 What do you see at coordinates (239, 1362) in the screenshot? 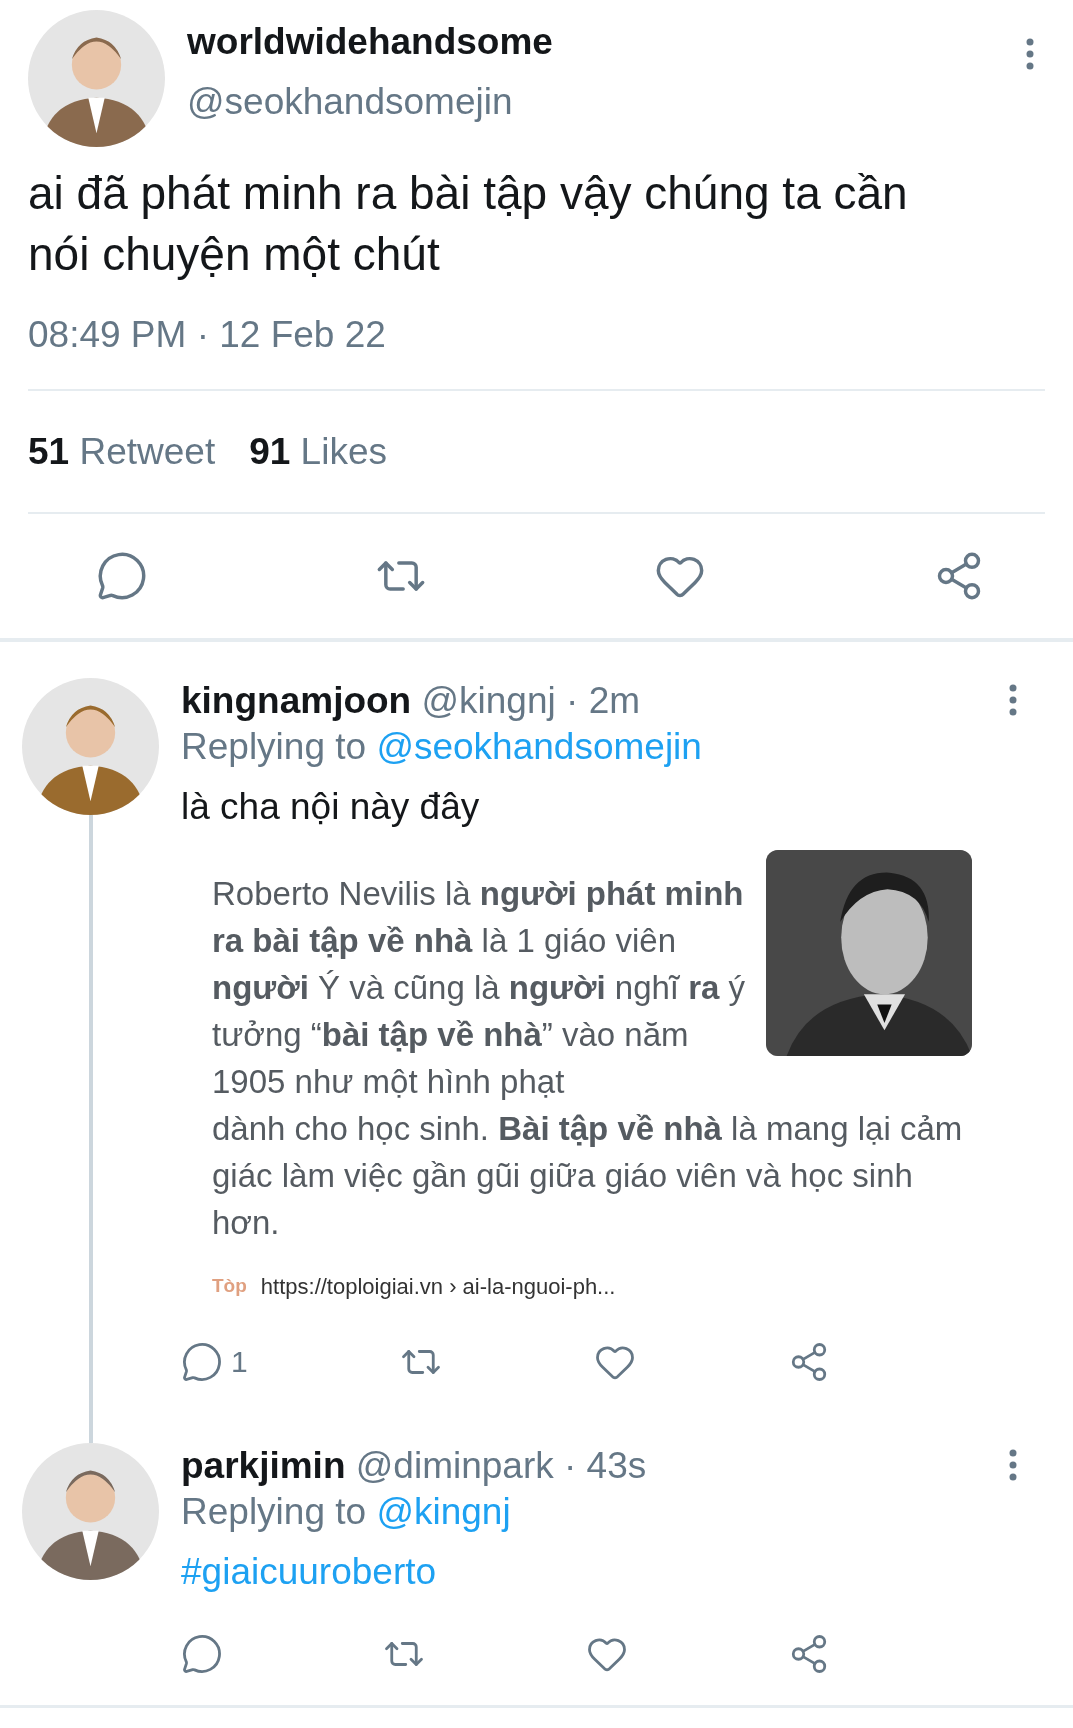
I see `reply-count: 1` at bounding box center [239, 1362].